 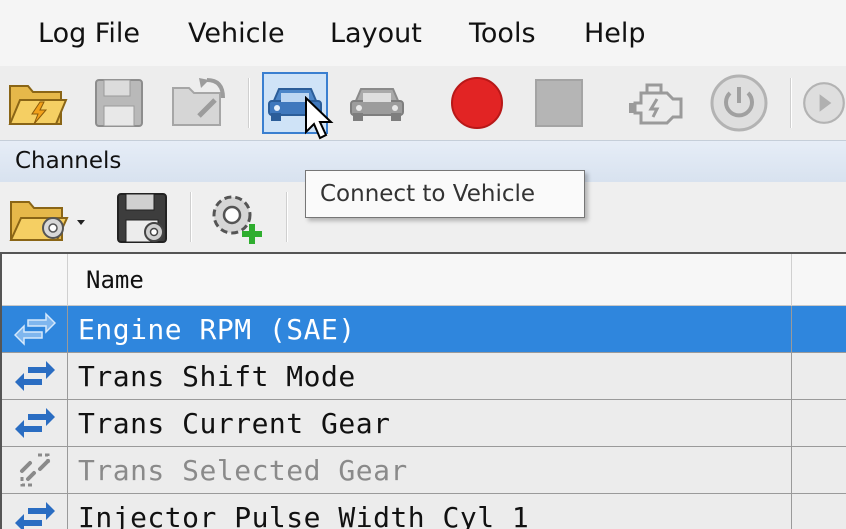 I want to click on table-row: Trans Selected Gear, so click(x=424, y=470).